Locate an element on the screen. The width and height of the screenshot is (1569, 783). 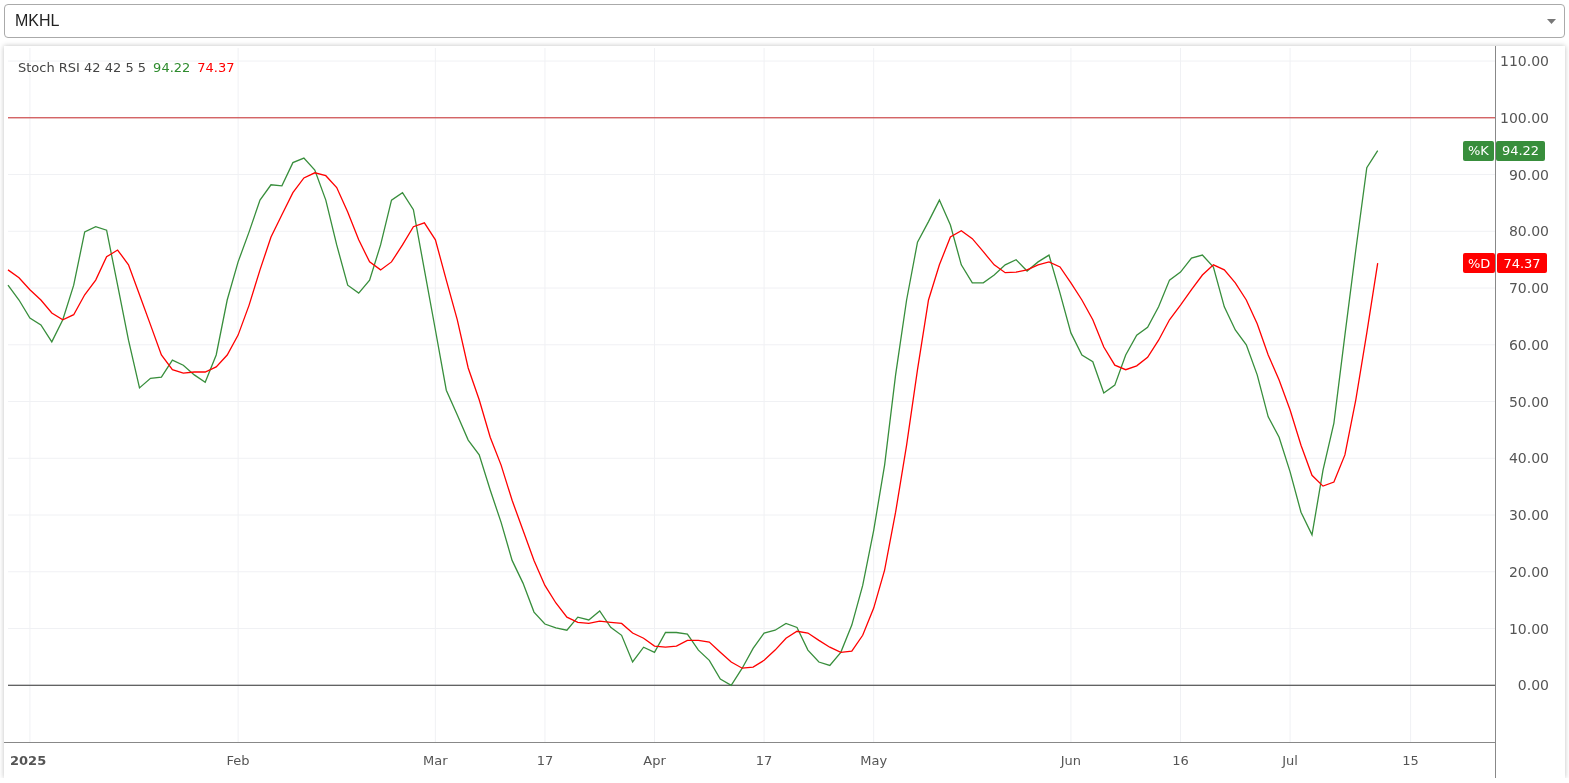
x-axis-label: 16 is located at coordinates (1180, 760).